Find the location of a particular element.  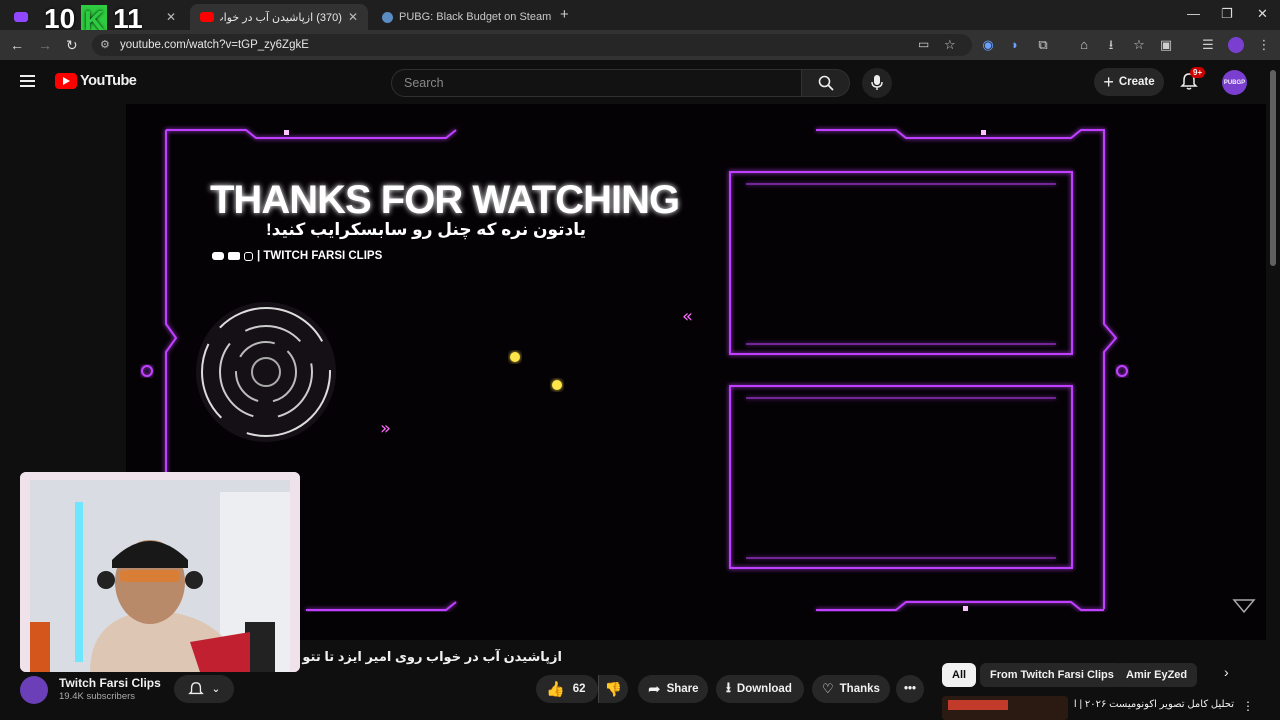

maximize-icon: ❐ is located at coordinates (1227, 14).